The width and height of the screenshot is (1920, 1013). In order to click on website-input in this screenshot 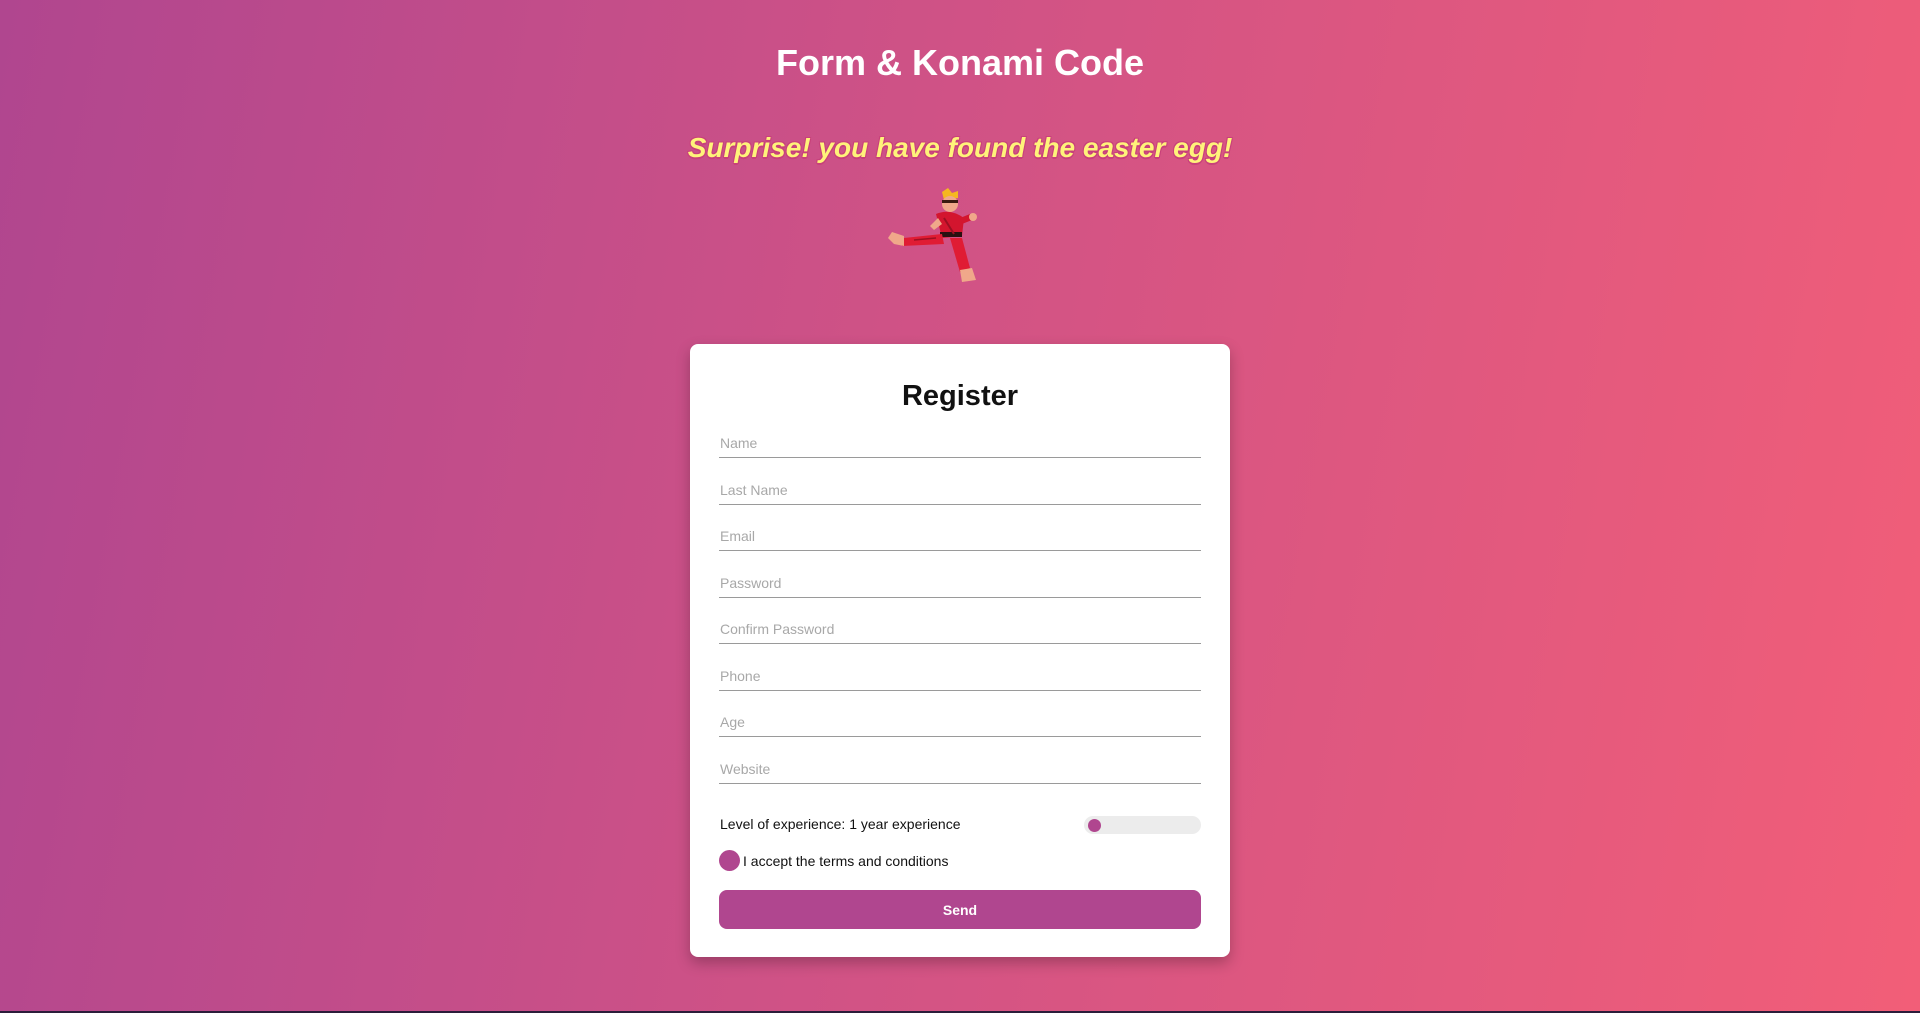, I will do `click(960, 768)`.